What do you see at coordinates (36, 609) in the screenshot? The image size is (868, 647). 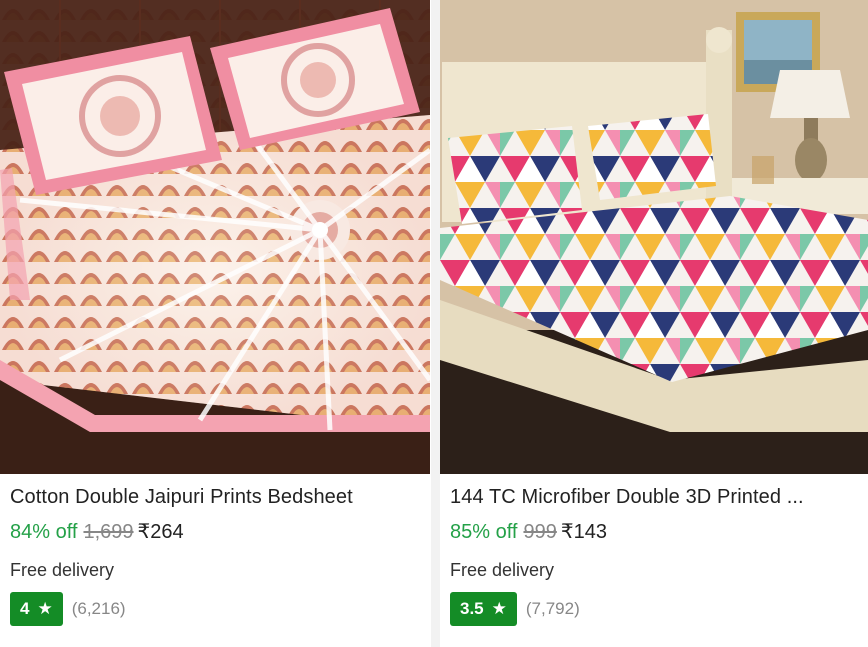 I see `rating-badge: 4 ★` at bounding box center [36, 609].